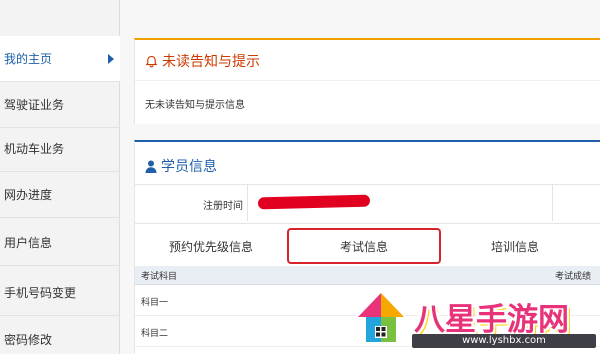  What do you see at coordinates (155, 303) in the screenshot?
I see `table-cell-subject: 科目一` at bounding box center [155, 303].